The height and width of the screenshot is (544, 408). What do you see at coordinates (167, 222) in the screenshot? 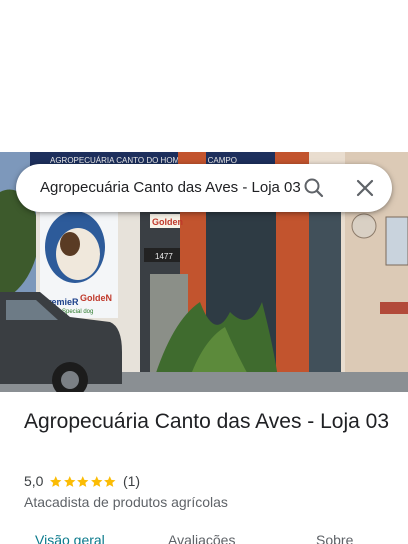
I see `golden-door-sign-text: Golden` at bounding box center [167, 222].